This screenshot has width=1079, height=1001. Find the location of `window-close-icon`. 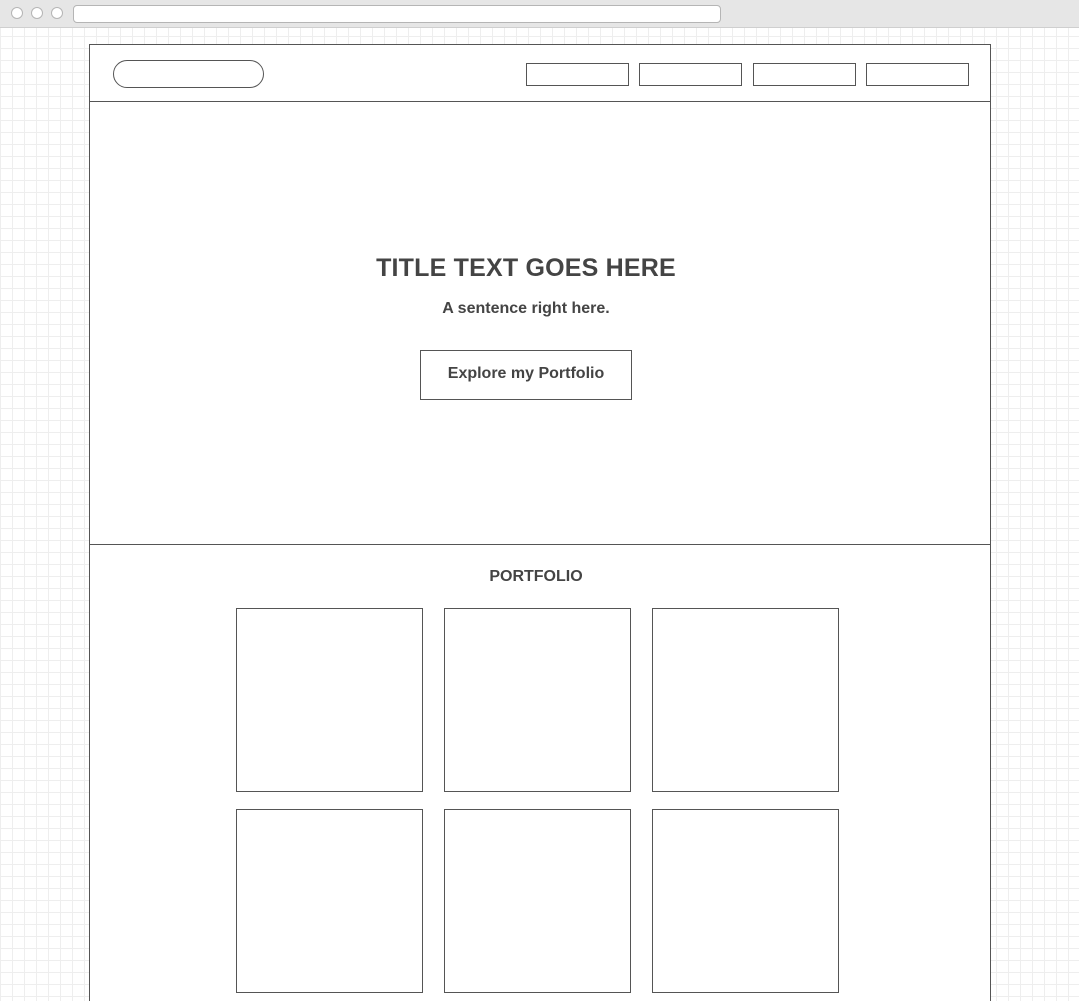

window-close-icon is located at coordinates (17, 13).